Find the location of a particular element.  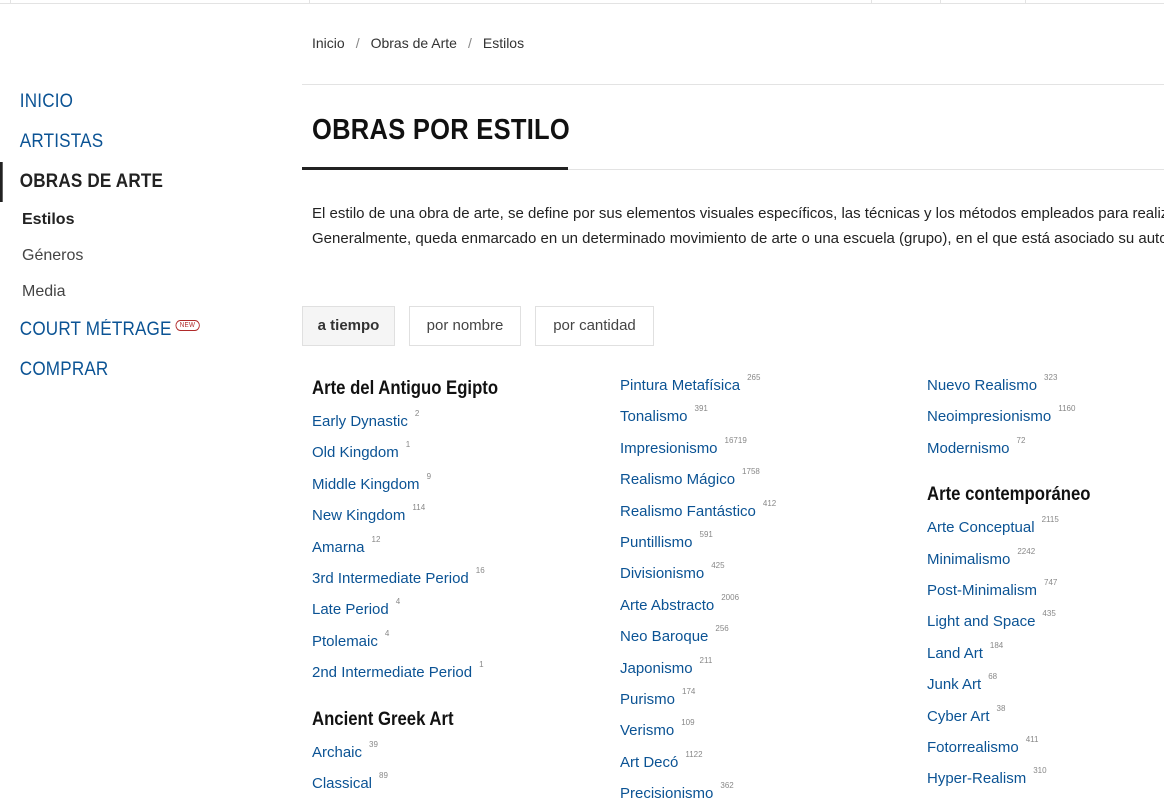

breadcrumb: Inicio / Obras de Arte / Estilos is located at coordinates (418, 43).